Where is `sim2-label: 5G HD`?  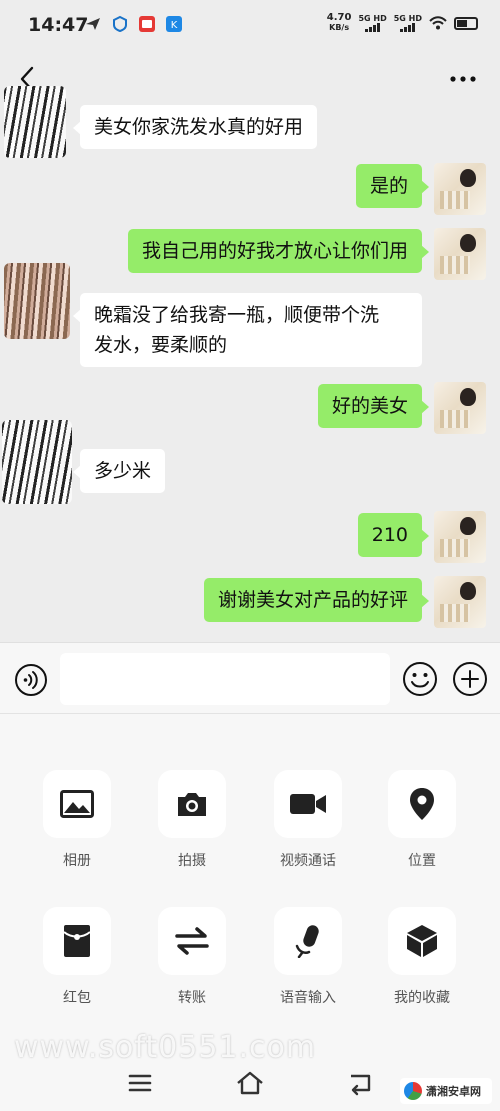 sim2-label: 5G HD is located at coordinates (407, 18).